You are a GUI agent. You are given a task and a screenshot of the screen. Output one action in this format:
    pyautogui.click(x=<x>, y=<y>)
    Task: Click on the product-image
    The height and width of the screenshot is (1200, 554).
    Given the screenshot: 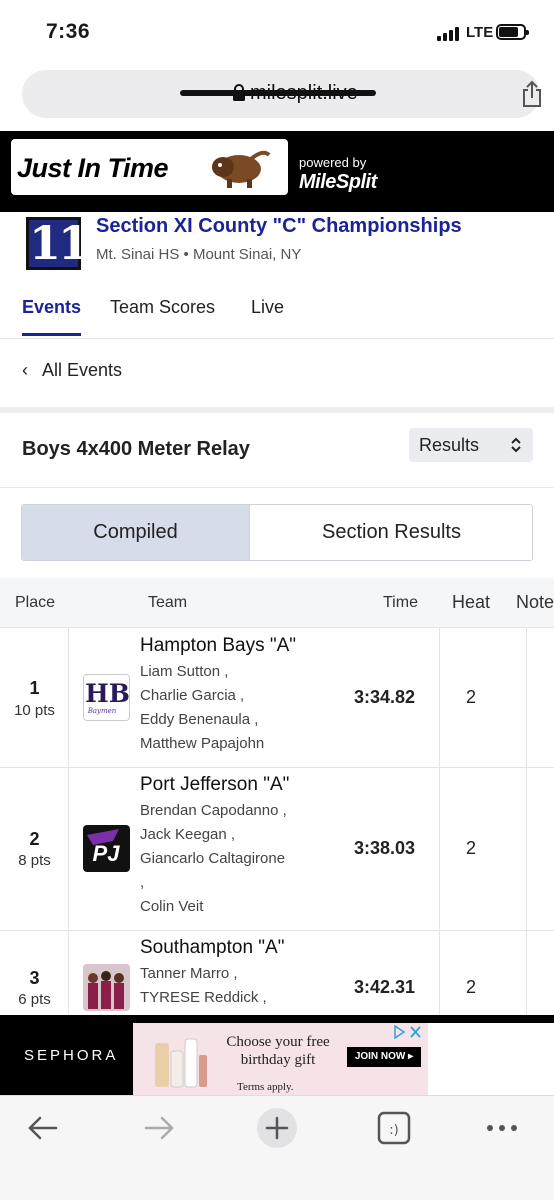 What is the action you would take?
    pyautogui.click(x=181, y=1063)
    